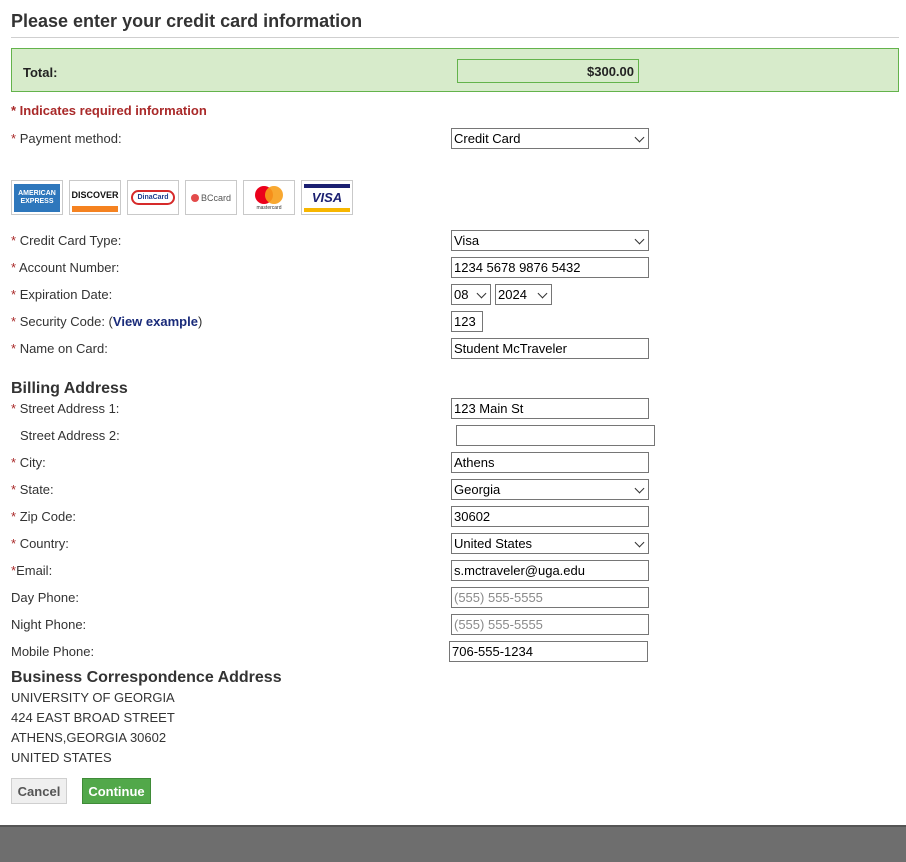 The height and width of the screenshot is (862, 906). I want to click on country-select: United States, so click(550, 543).